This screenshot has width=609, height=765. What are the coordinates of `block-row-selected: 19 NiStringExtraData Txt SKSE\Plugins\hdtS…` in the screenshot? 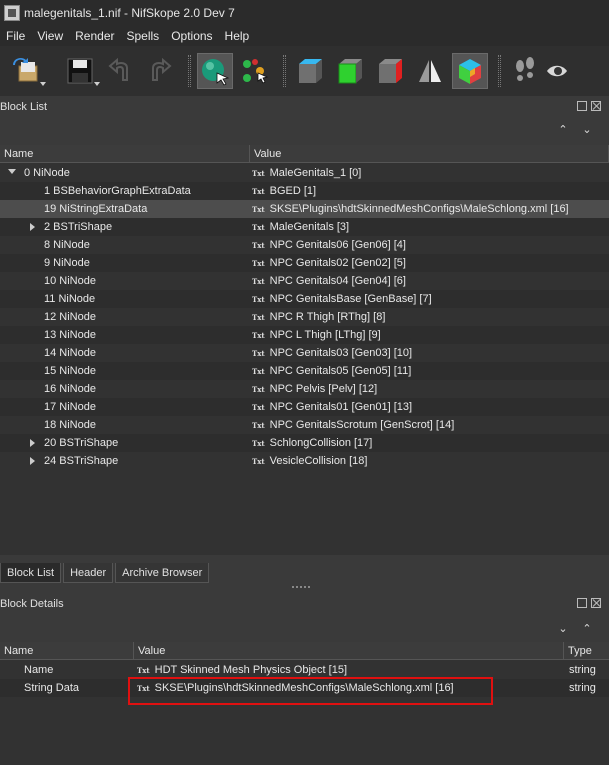 It's located at (304, 209).